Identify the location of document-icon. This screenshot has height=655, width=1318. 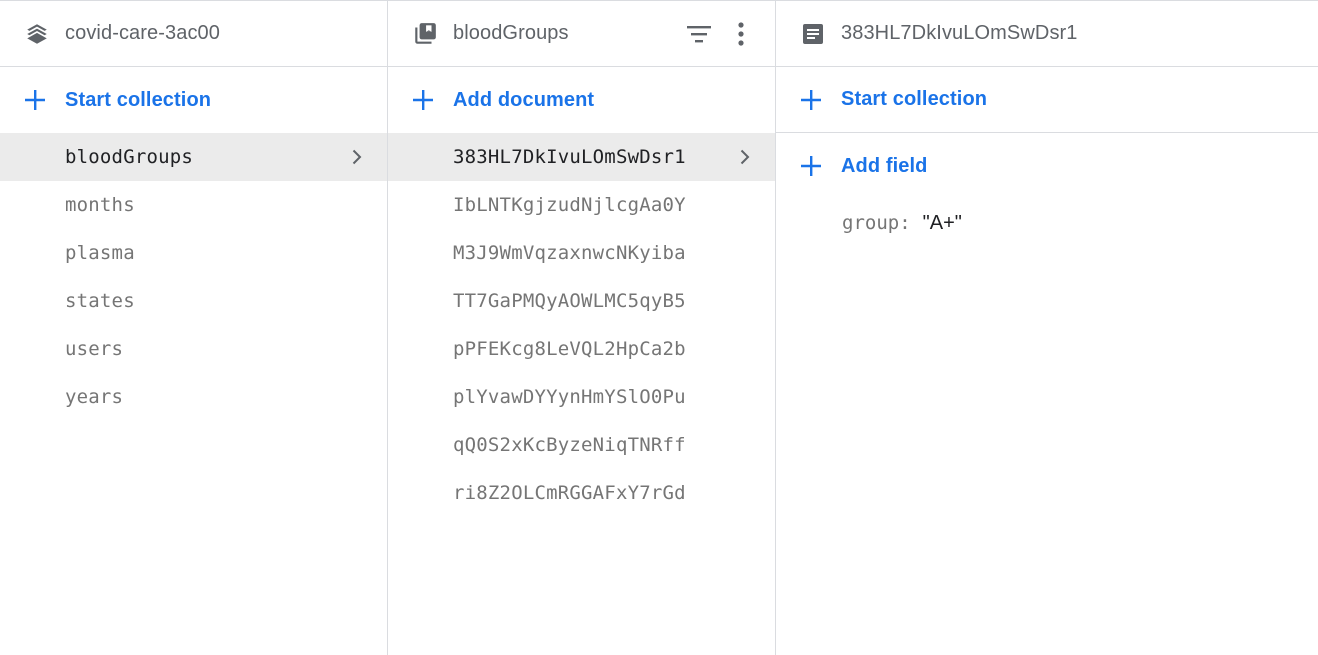
(813, 34).